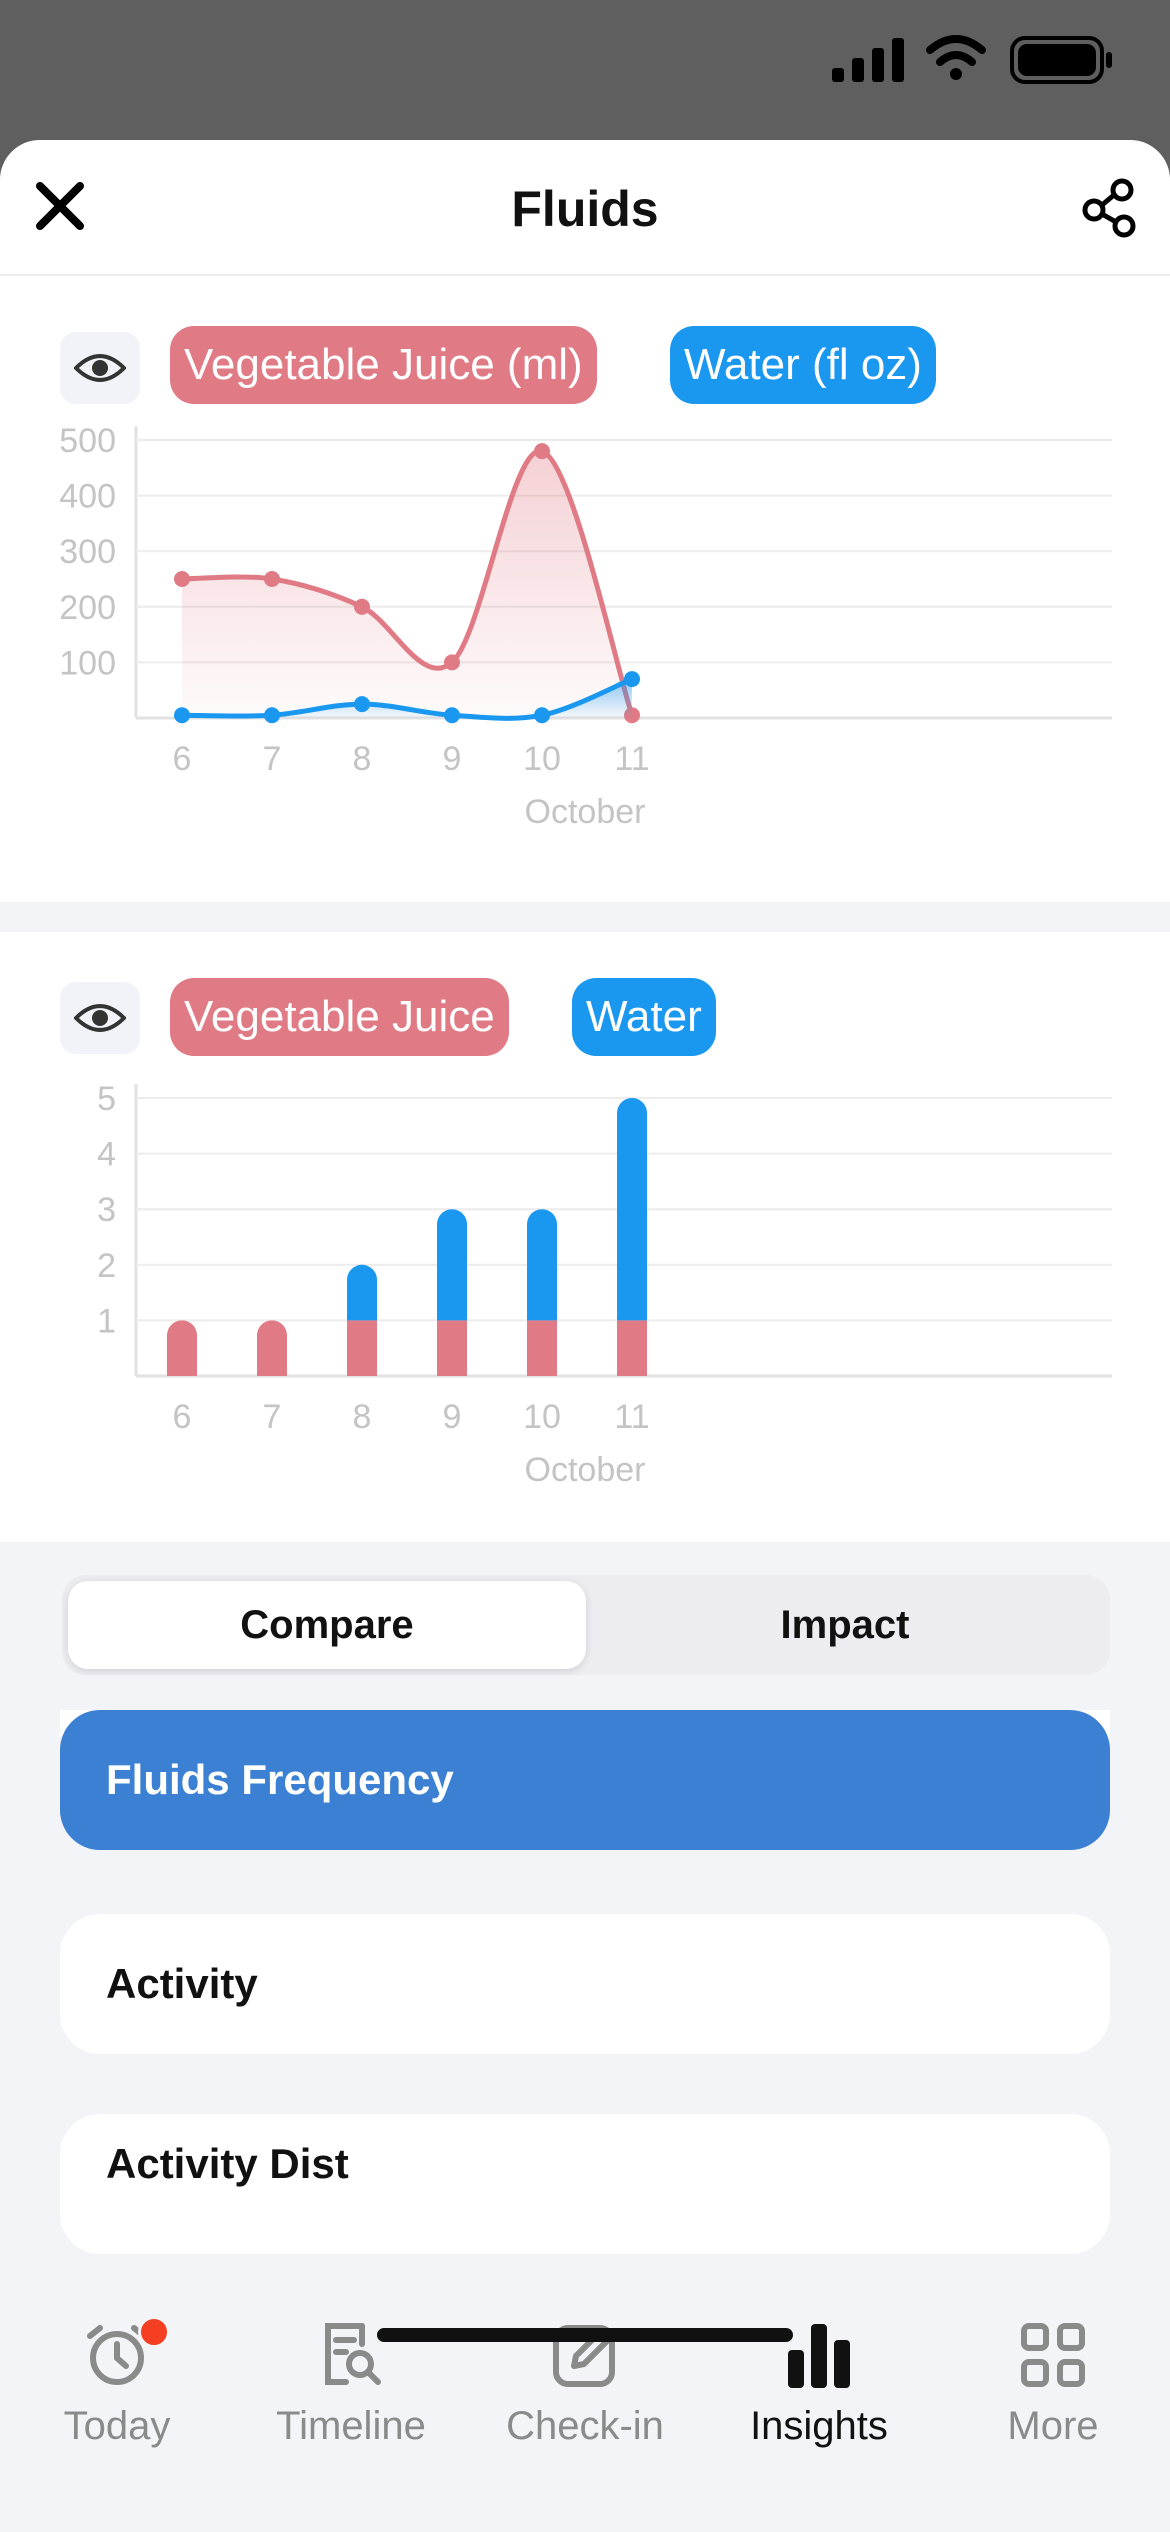  I want to click on tab-label: Check-in, so click(585, 2426).